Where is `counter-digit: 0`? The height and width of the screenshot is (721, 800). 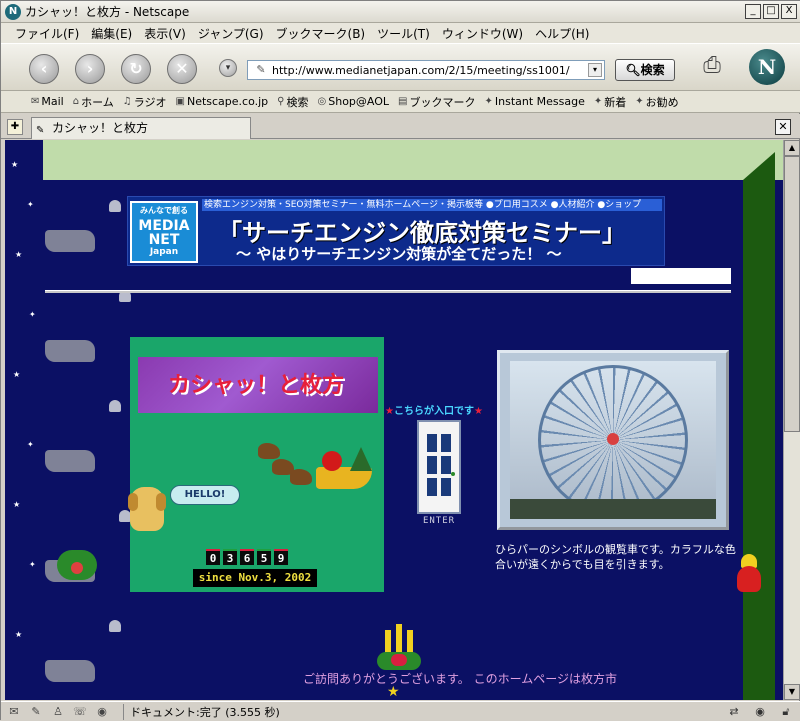 counter-digit: 0 is located at coordinates (213, 557).